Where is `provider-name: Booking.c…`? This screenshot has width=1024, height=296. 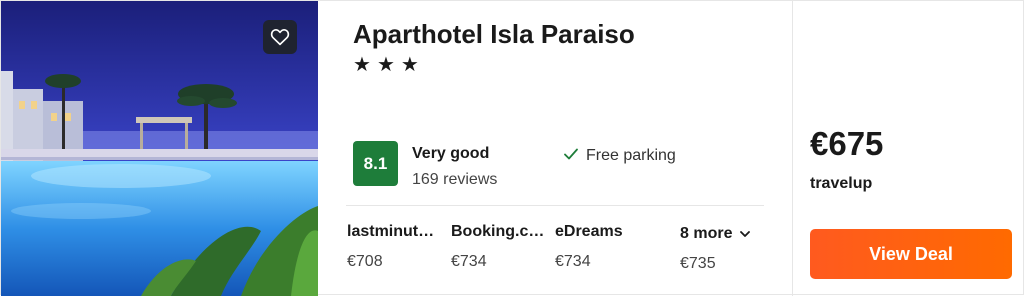
provider-name: Booking.c… is located at coordinates (498, 231).